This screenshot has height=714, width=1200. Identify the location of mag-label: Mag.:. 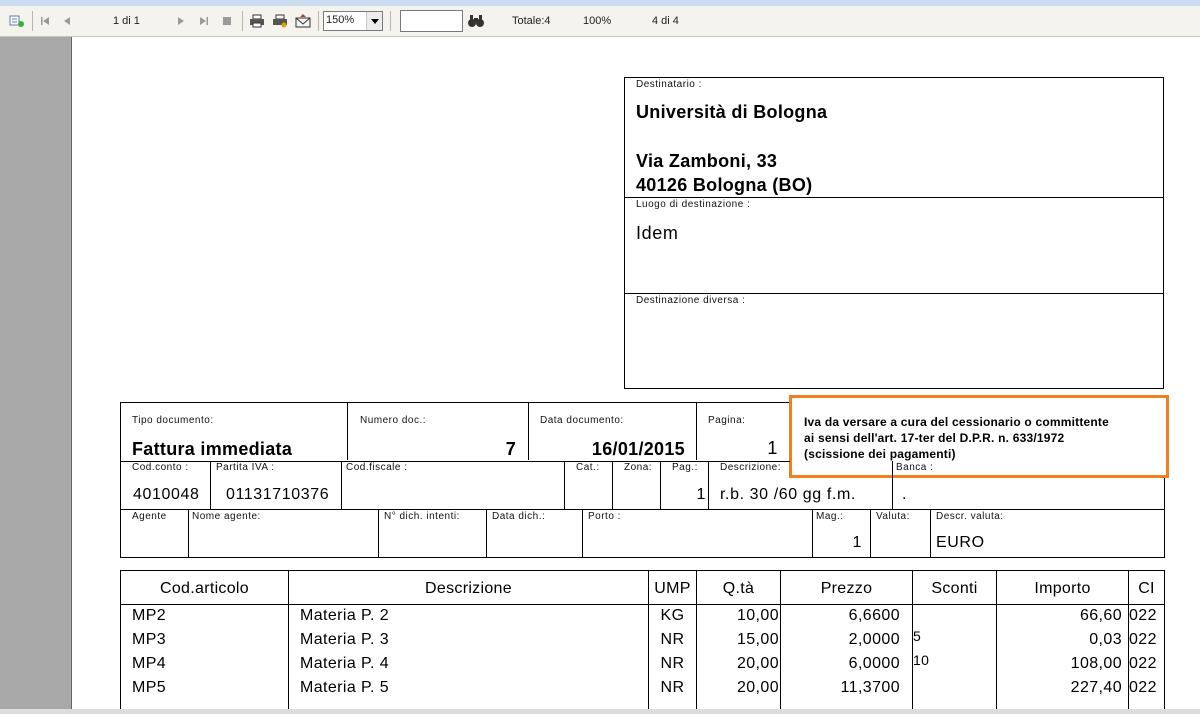
(830, 516).